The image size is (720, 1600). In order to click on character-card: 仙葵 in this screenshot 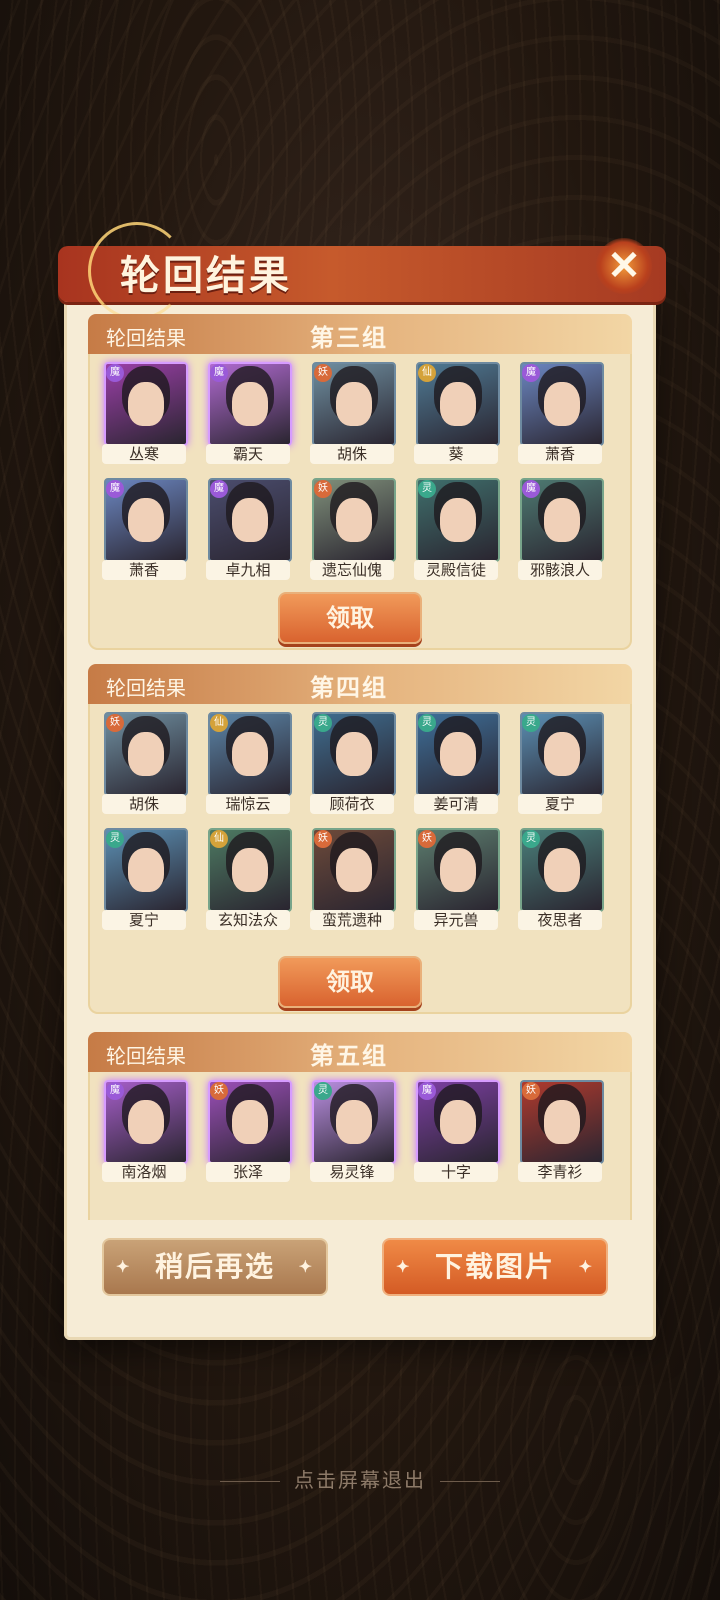, I will do `click(456, 412)`.